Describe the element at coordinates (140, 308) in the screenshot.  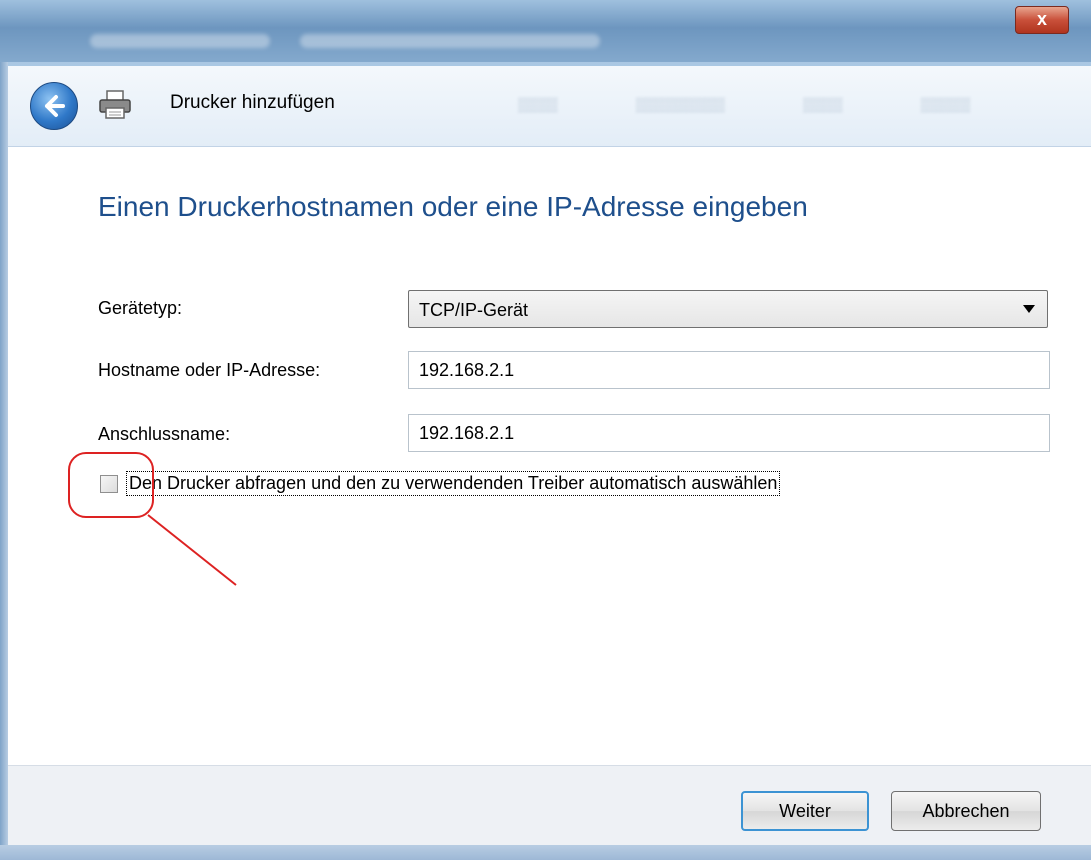
I see `device-type-label: Gerätetyp:` at that location.